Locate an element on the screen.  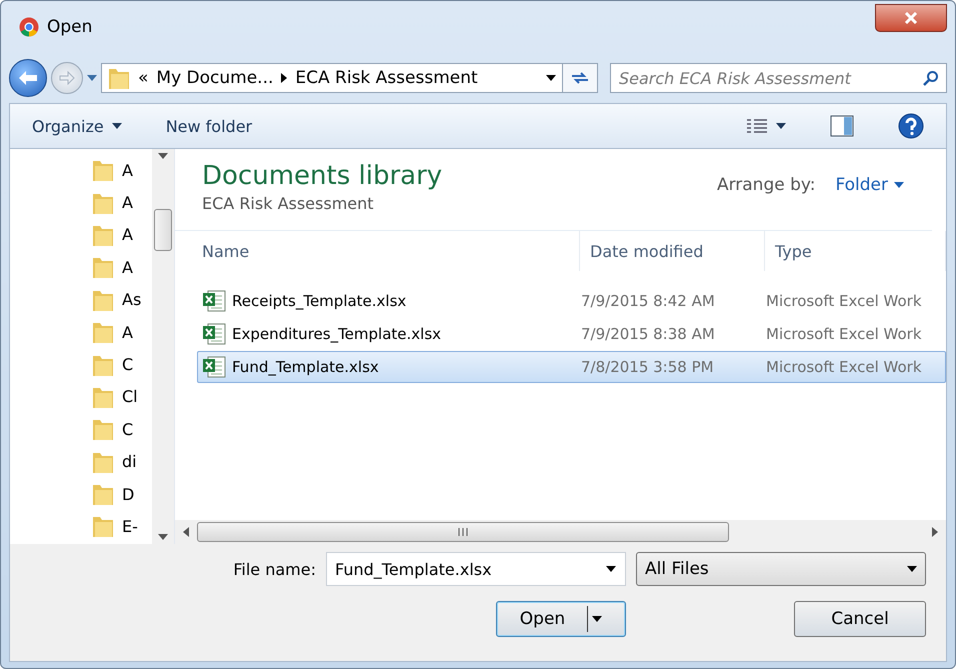
library-title: Documents library is located at coordinates (322, 176).